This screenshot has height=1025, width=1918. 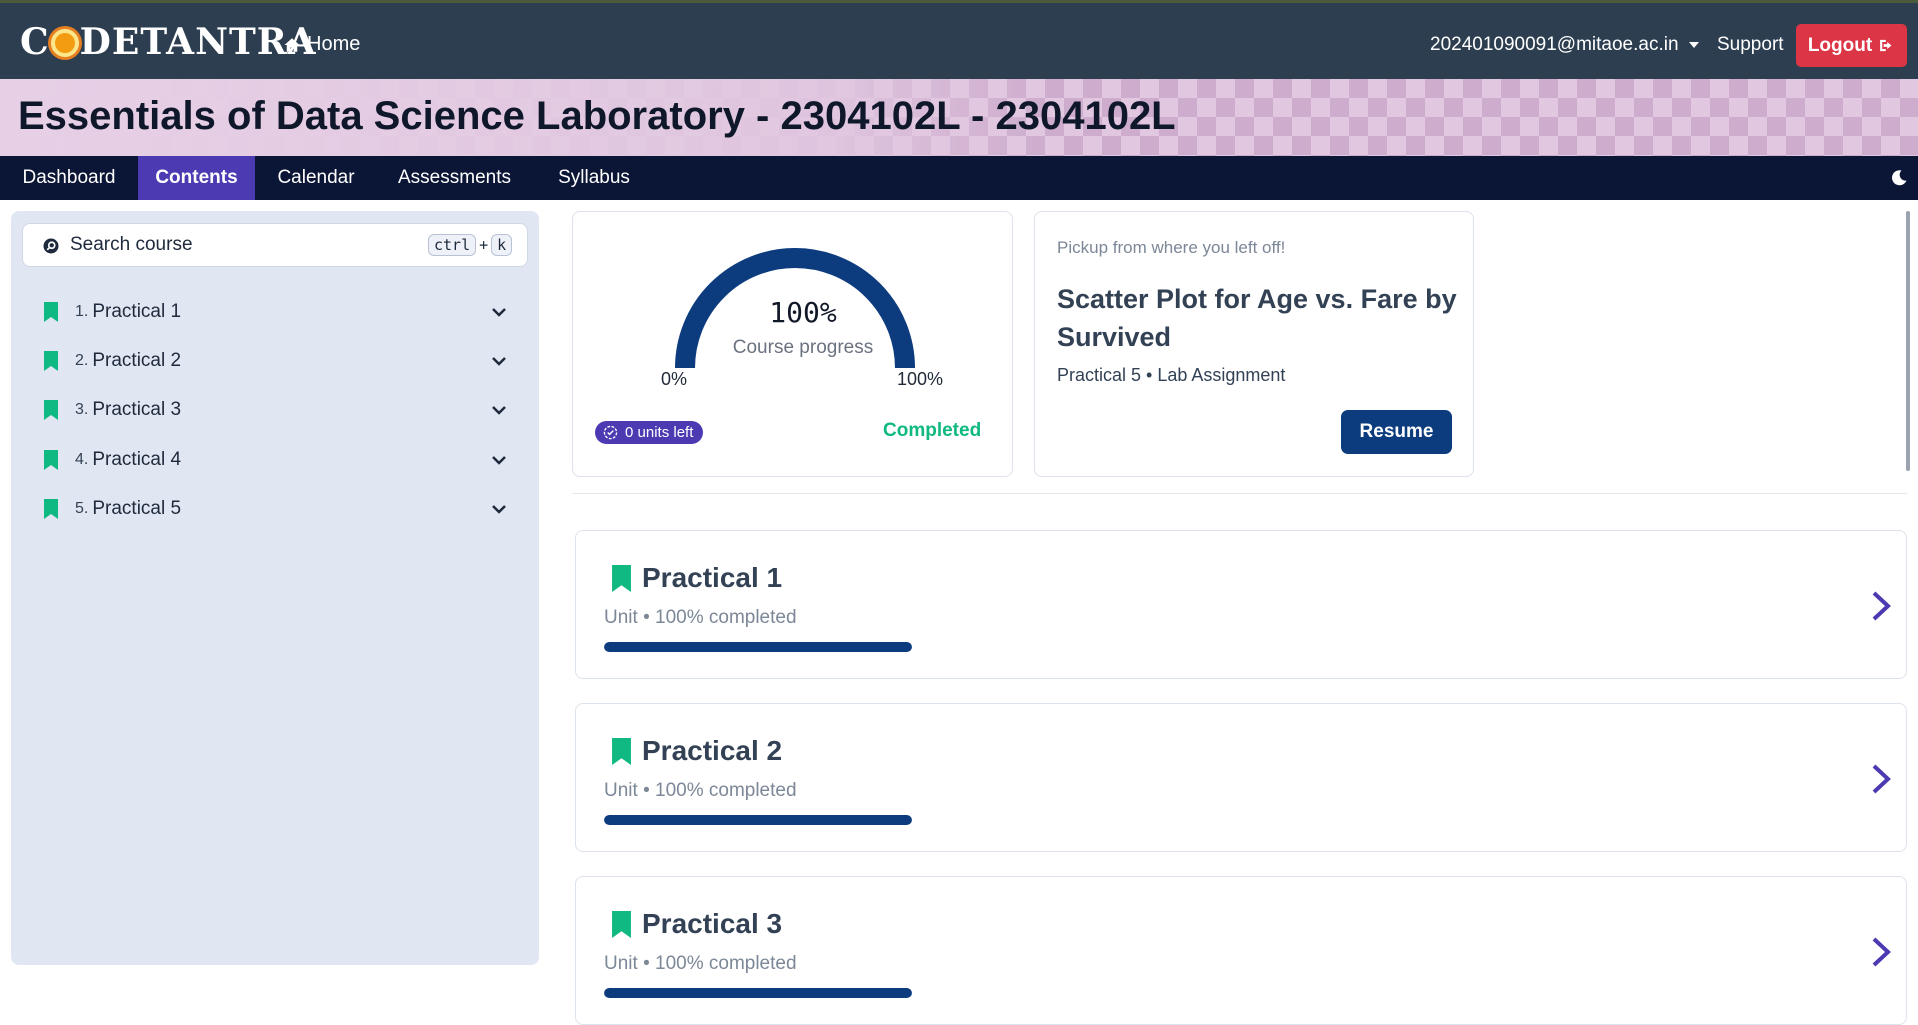 What do you see at coordinates (275, 245) in the screenshot?
I see `search-course-input: Search course ctrl + k` at bounding box center [275, 245].